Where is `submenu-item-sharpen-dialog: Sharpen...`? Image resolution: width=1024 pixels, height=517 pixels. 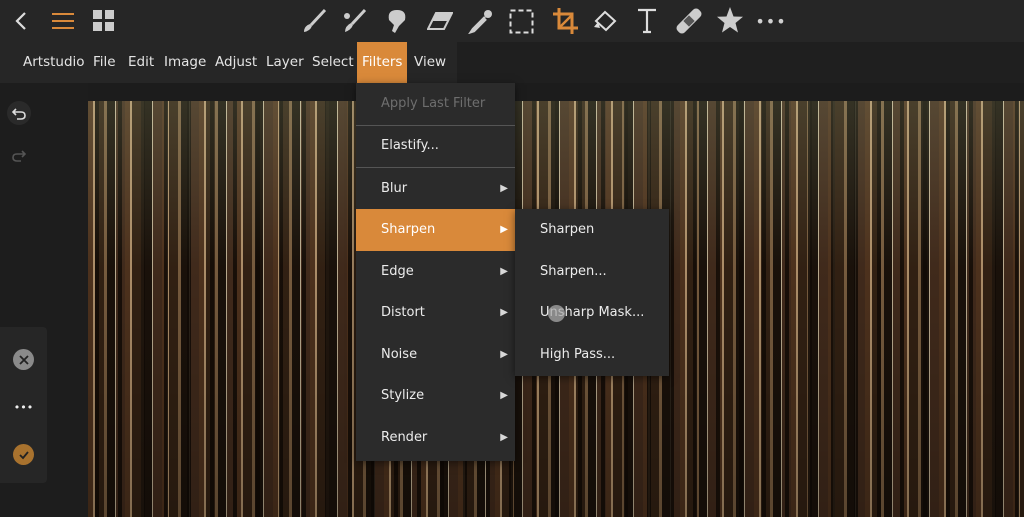
submenu-item-sharpen-dialog: Sharpen... is located at coordinates (592, 272).